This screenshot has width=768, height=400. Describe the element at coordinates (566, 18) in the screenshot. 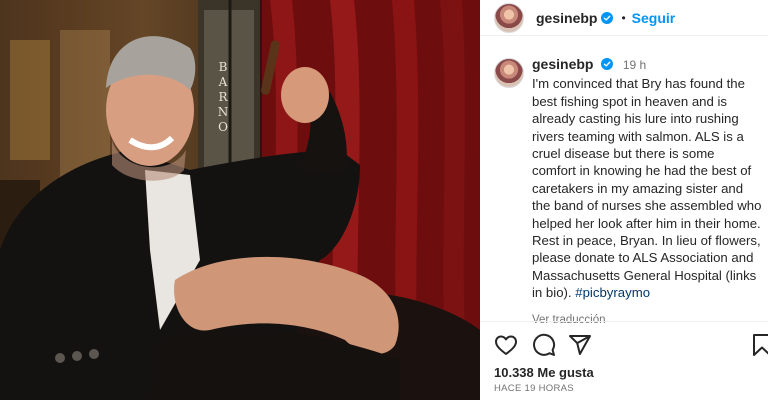

I see `header-username: gesinebp` at that location.